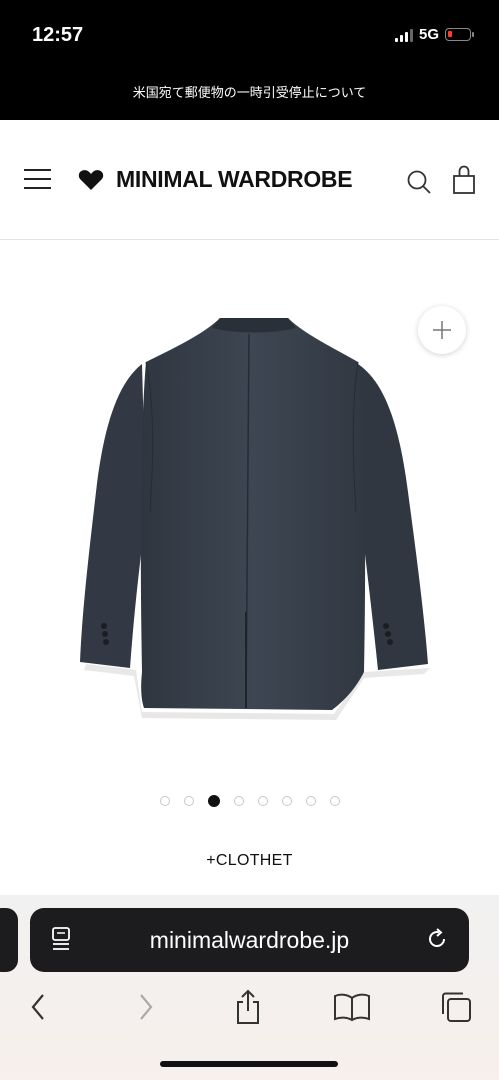  I want to click on chevron-right-icon, so click(146, 1007).